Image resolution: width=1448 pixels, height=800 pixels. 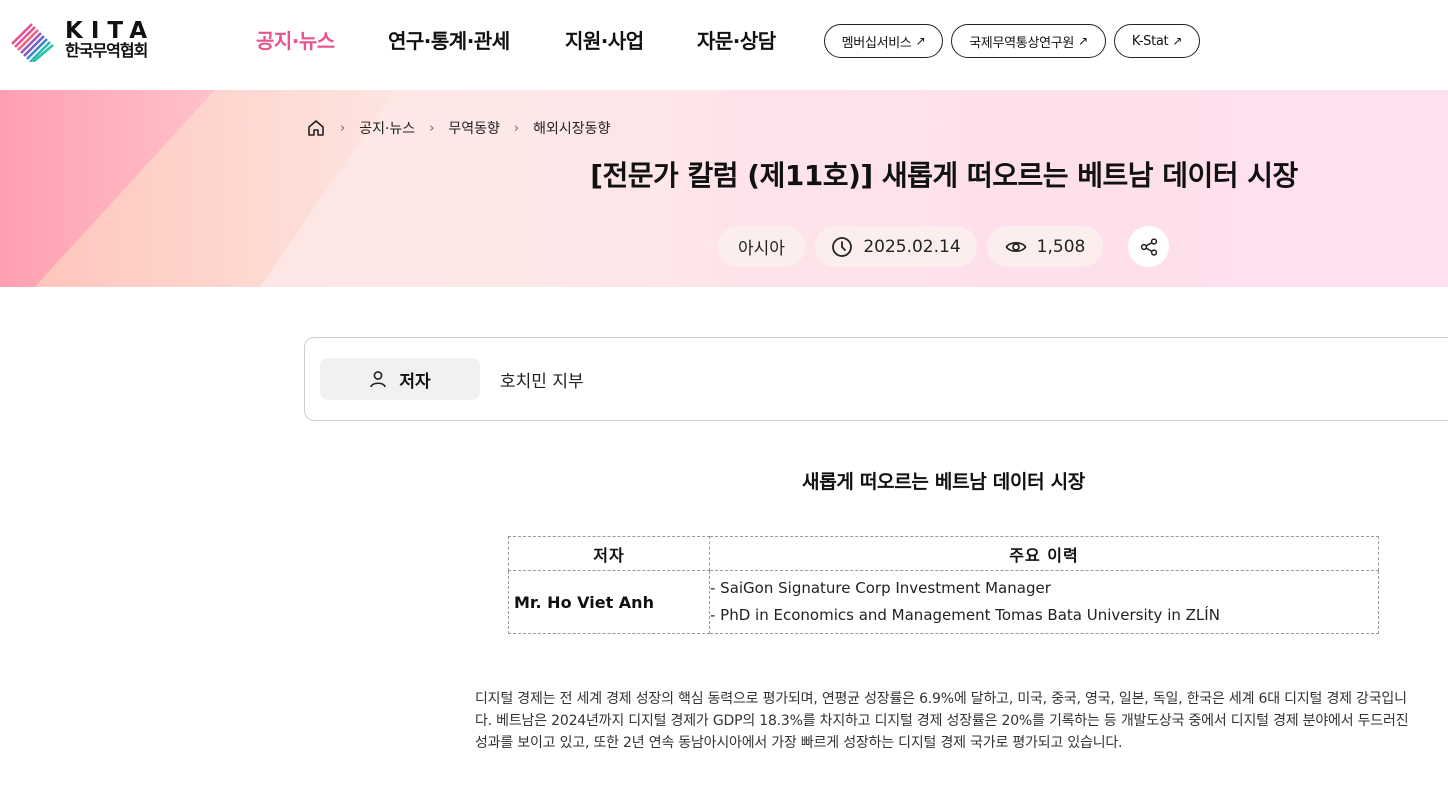 What do you see at coordinates (604, 41) in the screenshot?
I see `nav-item-support: 지원·사업` at bounding box center [604, 41].